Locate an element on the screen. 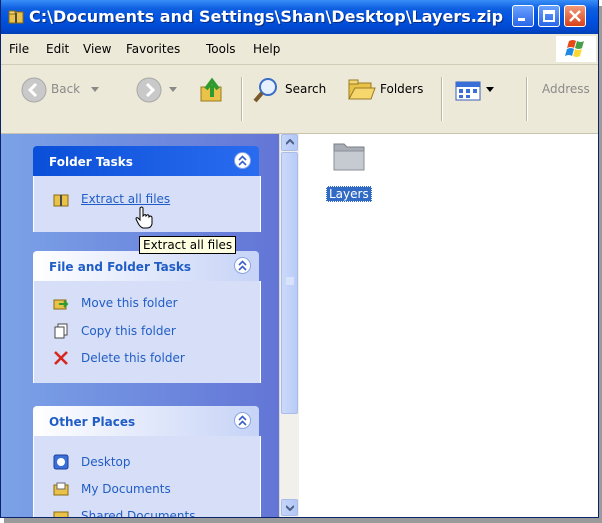 This screenshot has height=523, width=602. zip-folder-icon is located at coordinates (16, 17).